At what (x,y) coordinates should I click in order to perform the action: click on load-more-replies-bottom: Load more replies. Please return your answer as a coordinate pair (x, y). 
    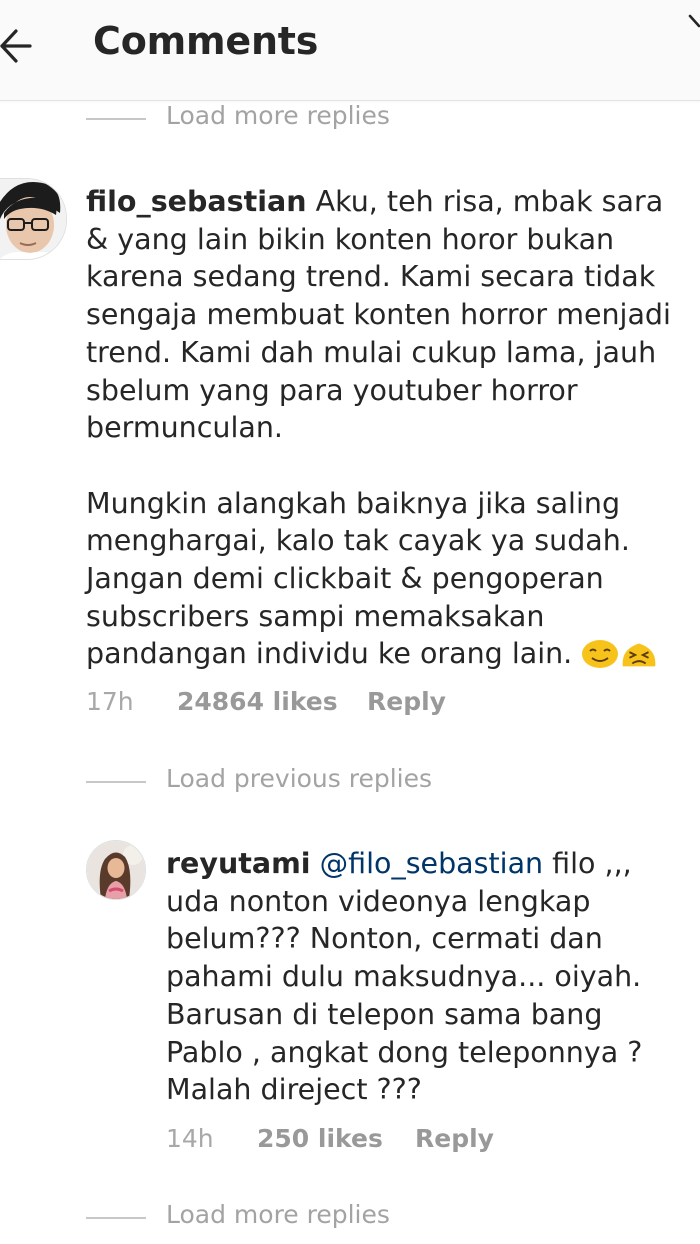
    Looking at the image, I should click on (210, 1218).